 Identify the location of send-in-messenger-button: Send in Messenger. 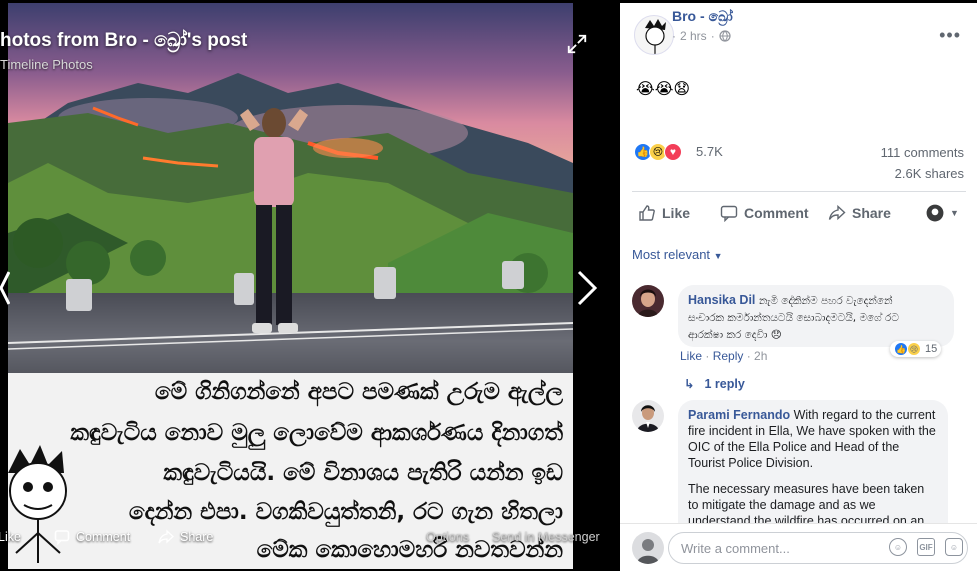
(546, 537).